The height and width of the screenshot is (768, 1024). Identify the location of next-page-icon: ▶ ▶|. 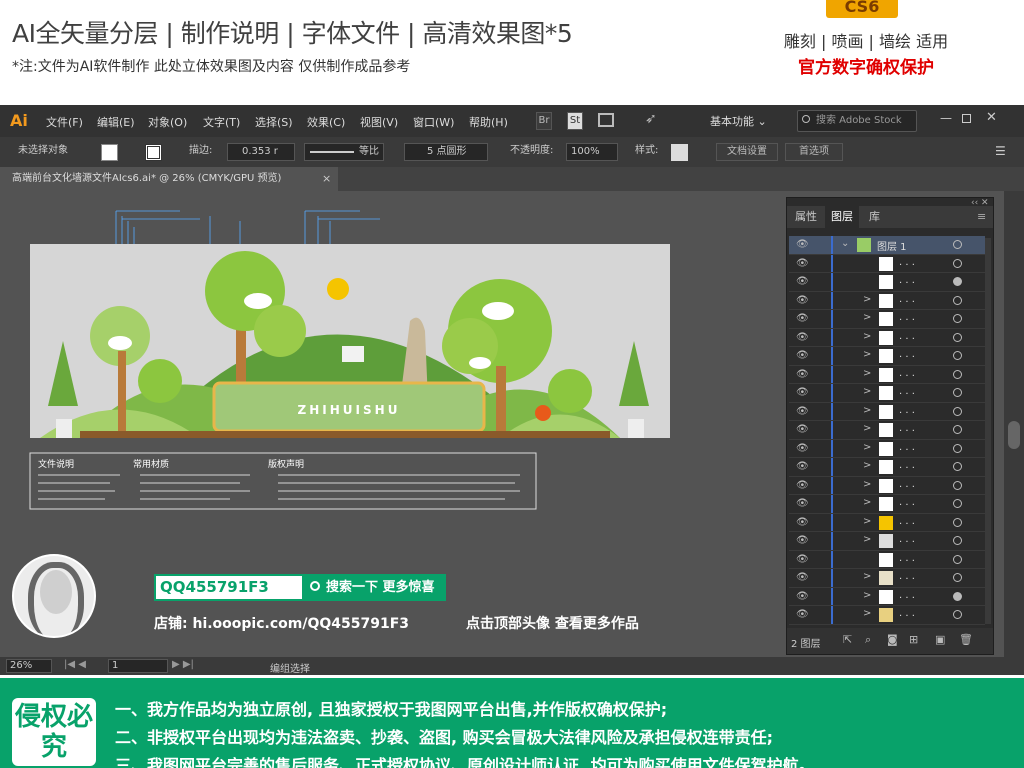
(183, 664).